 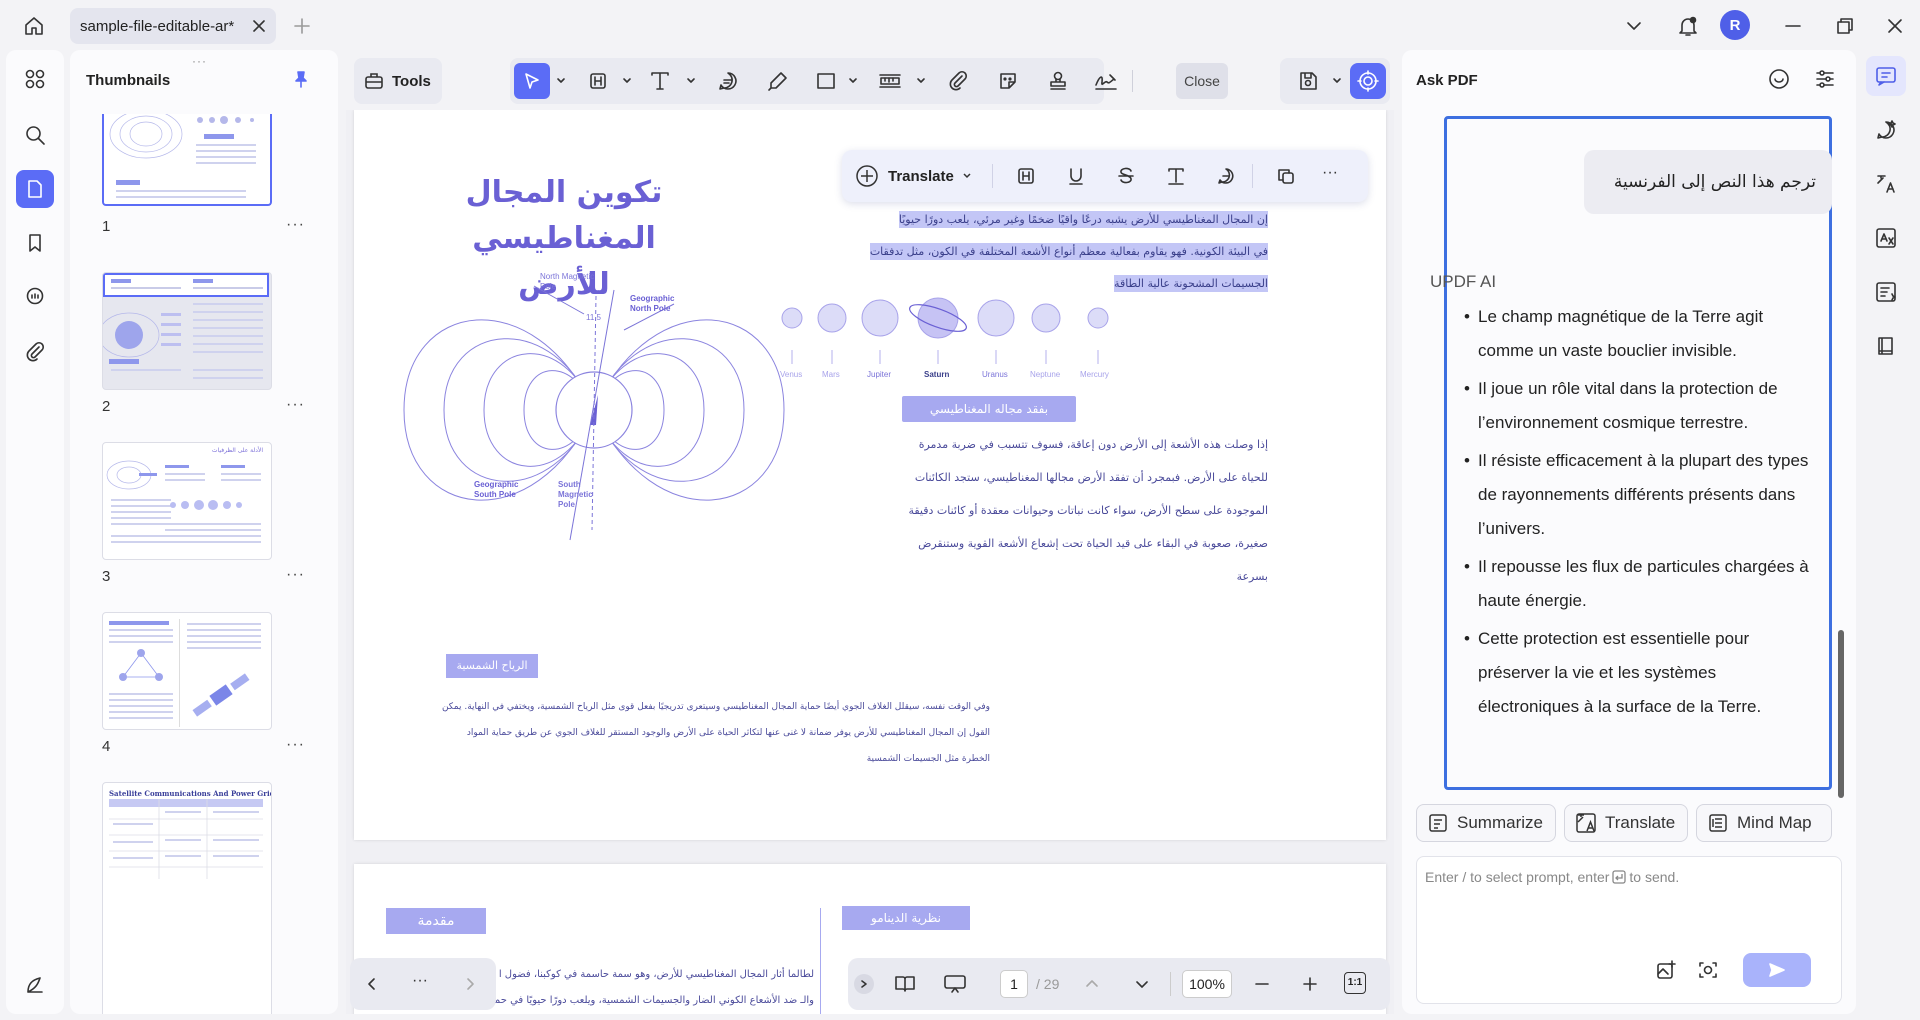 I want to click on scrollbar, so click(x=1841, y=714).